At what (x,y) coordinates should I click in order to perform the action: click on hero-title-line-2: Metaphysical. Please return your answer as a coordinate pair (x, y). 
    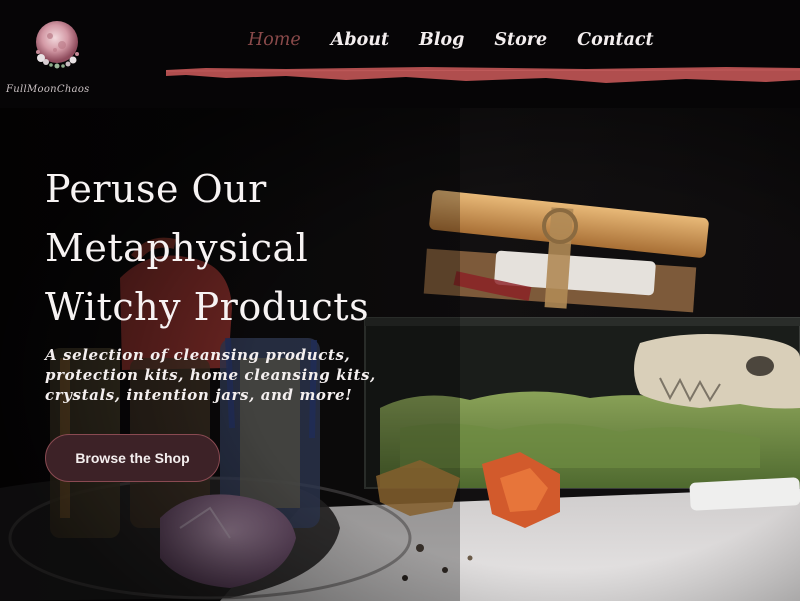
    Looking at the image, I should click on (177, 248).